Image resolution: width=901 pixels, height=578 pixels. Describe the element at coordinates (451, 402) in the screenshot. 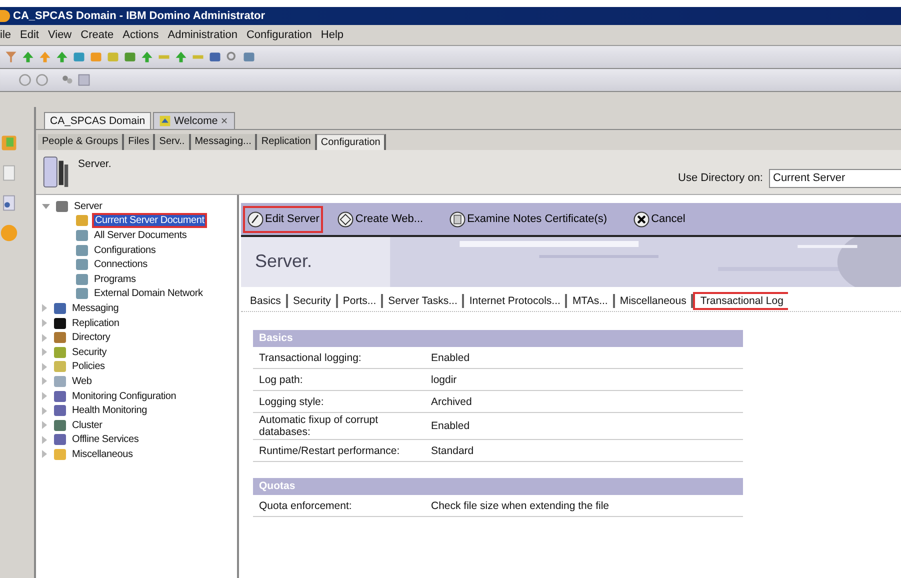

I see `field-value: Archived` at that location.